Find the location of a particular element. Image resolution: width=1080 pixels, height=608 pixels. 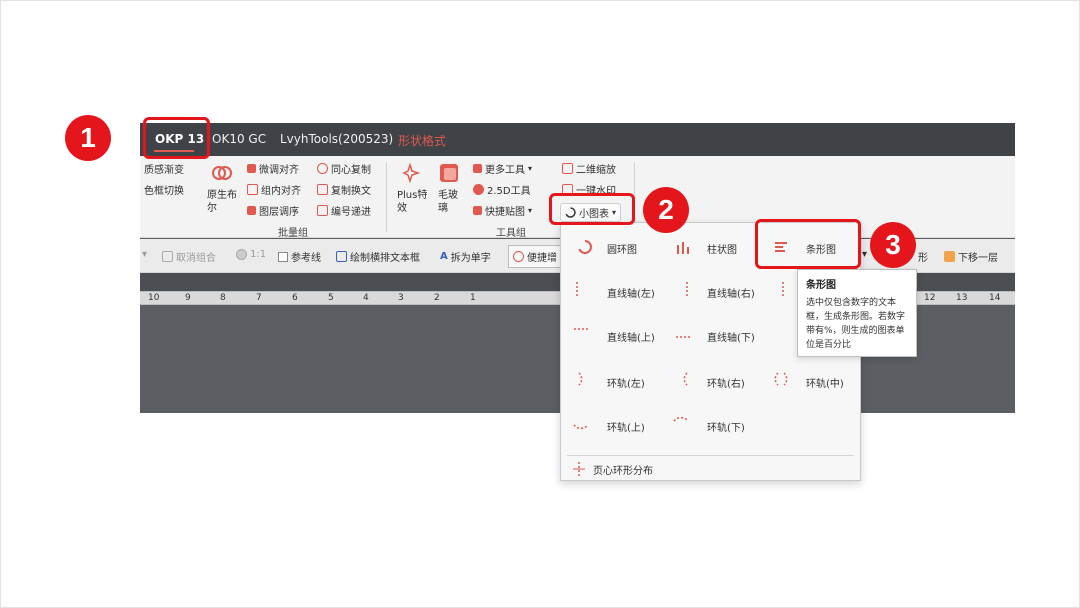

number-increment-icon is located at coordinates (322, 210).